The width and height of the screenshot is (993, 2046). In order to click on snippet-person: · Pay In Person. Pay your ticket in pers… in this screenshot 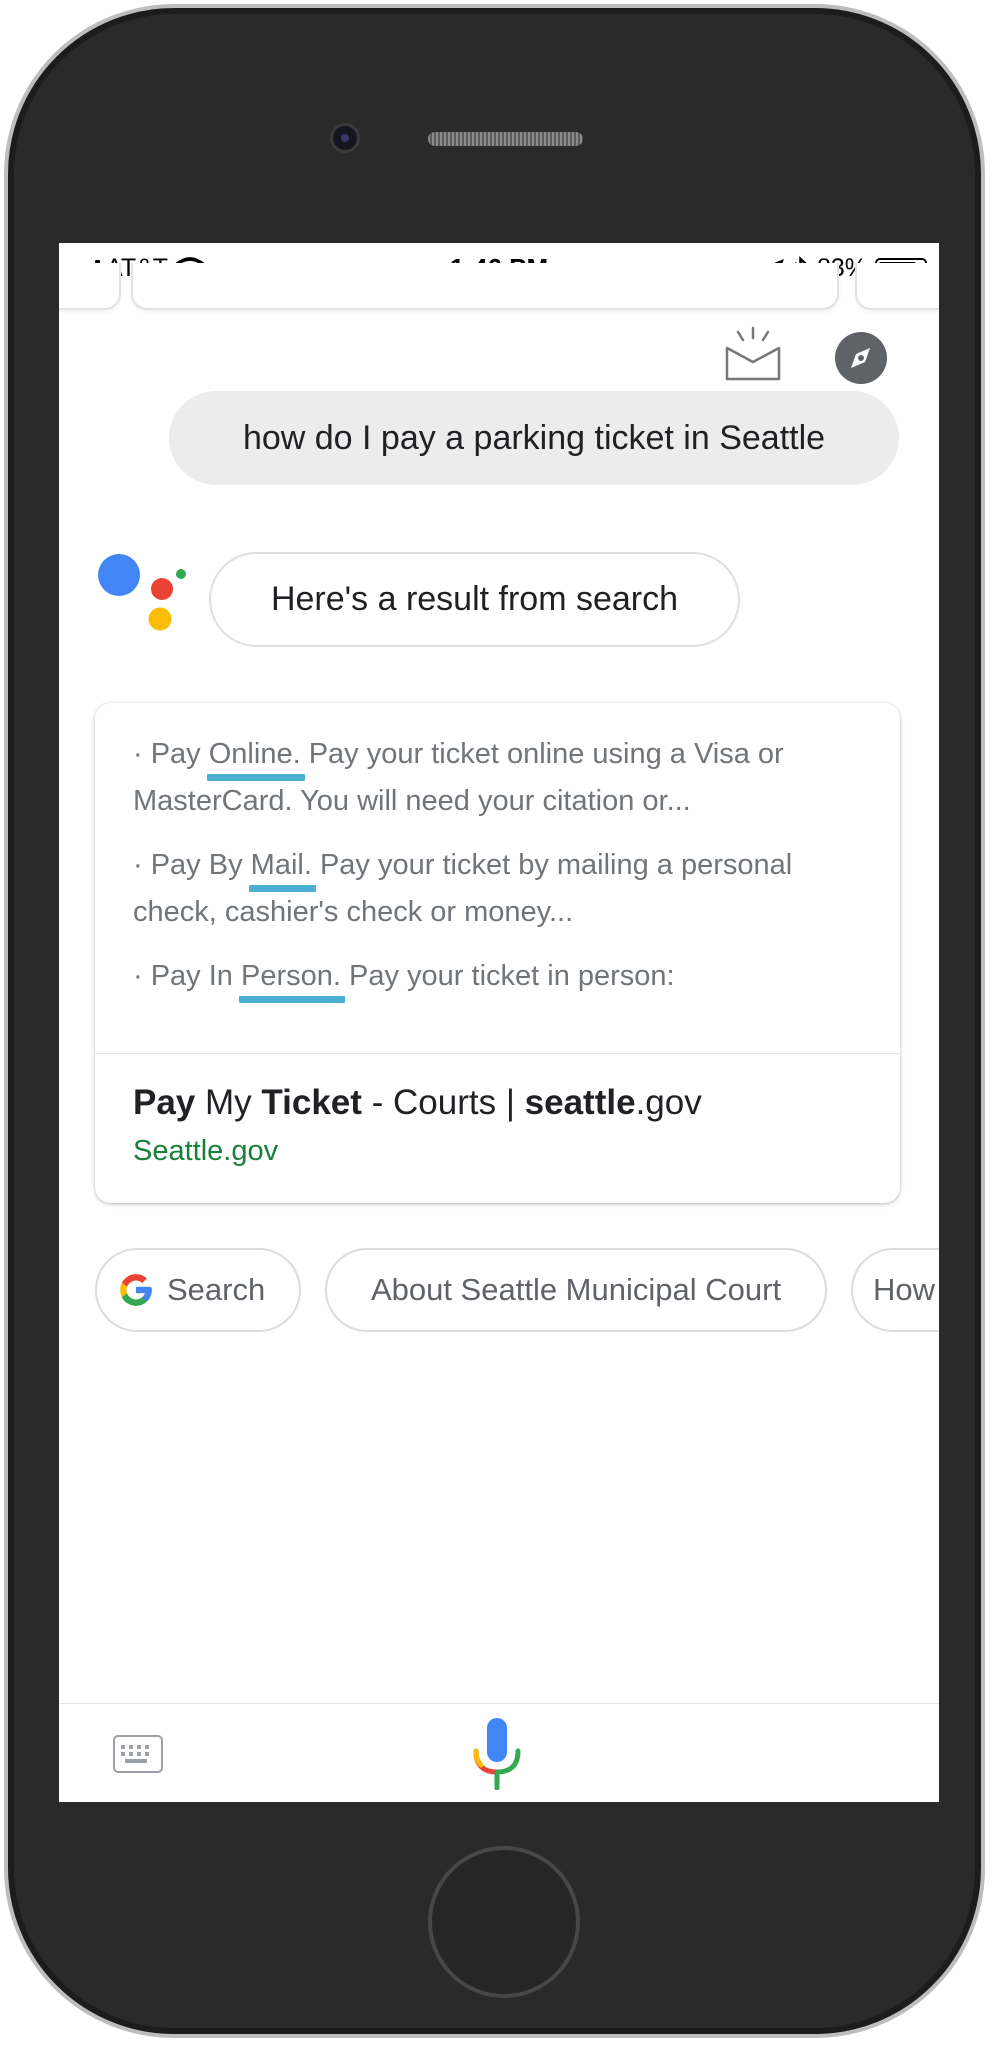, I will do `click(503, 978)`.